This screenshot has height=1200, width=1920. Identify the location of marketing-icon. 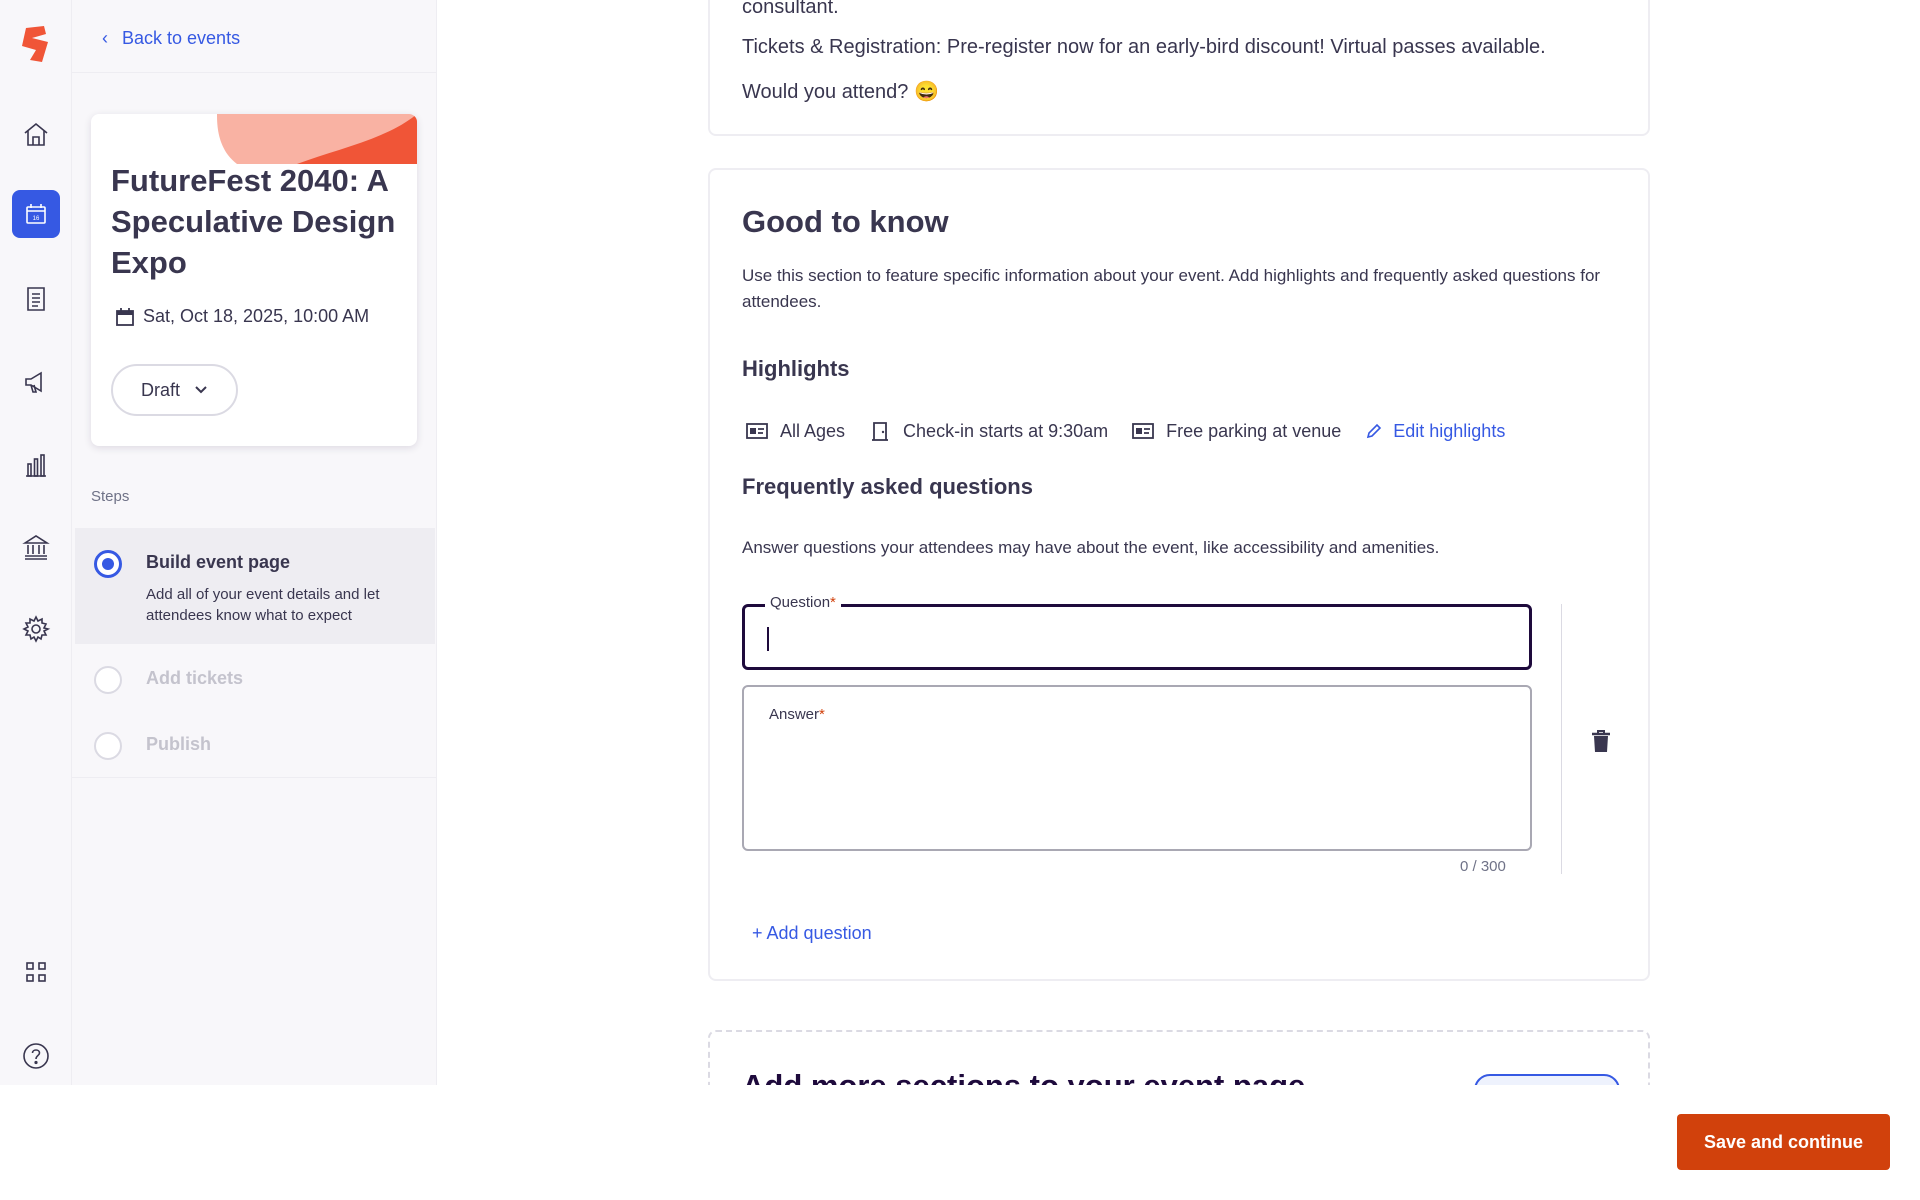
(36, 382).